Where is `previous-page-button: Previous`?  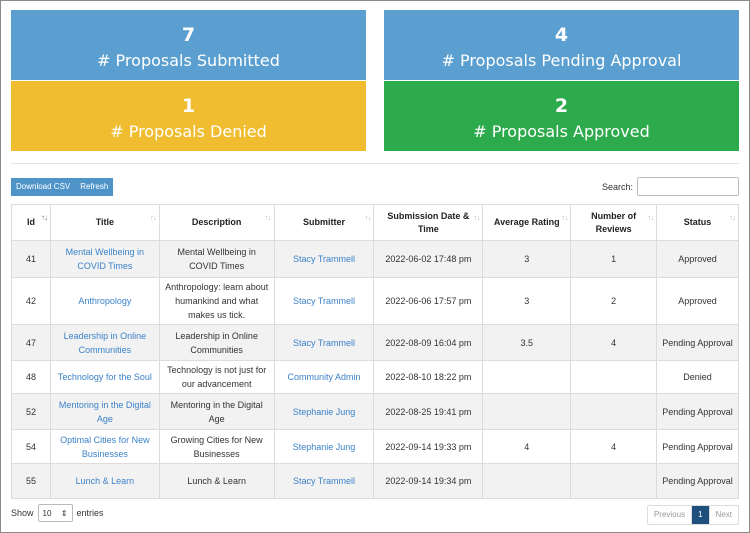 previous-page-button: Previous is located at coordinates (670, 515).